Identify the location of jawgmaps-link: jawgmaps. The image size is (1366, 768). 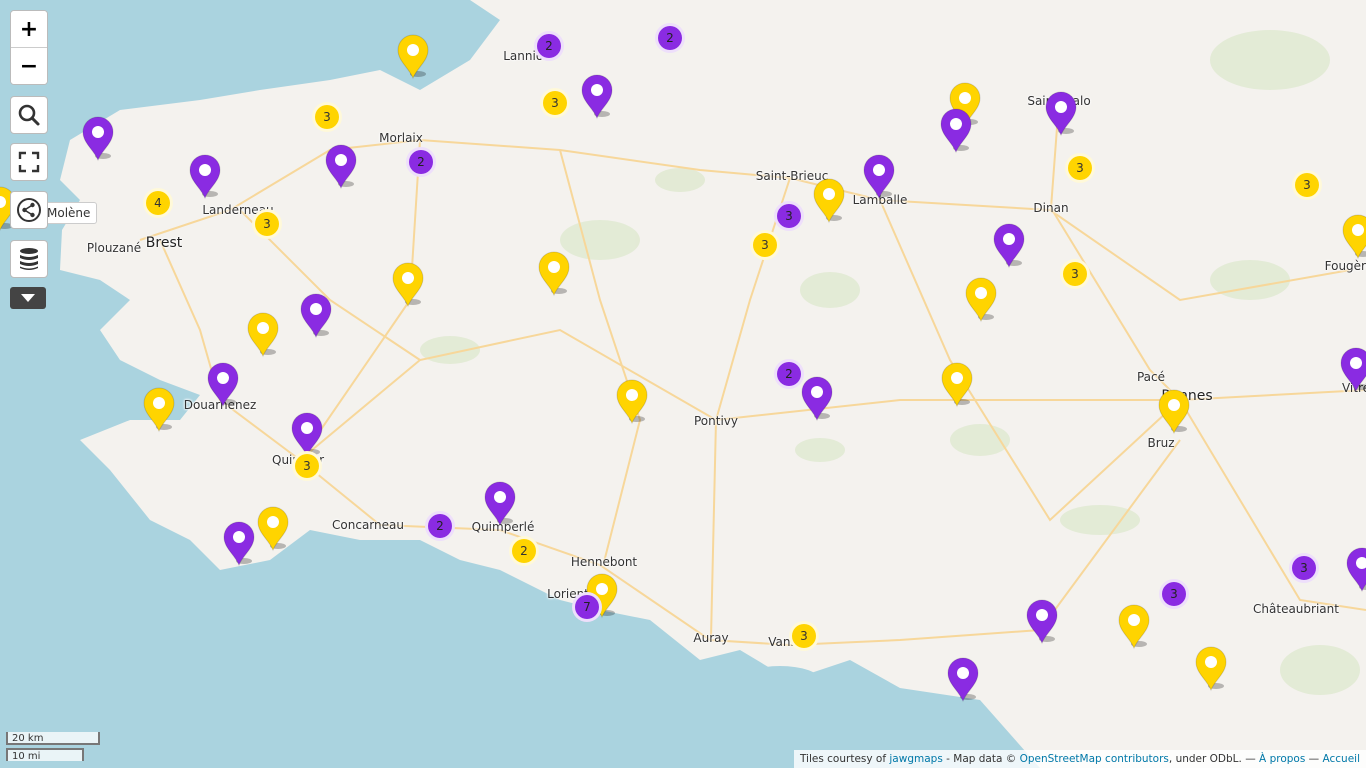
(915, 759).